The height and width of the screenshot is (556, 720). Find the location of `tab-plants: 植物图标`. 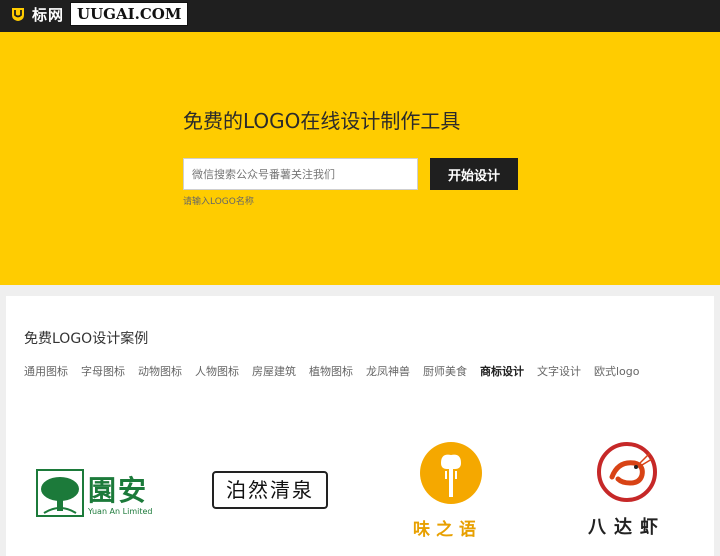

tab-plants: 植物图标 is located at coordinates (331, 371).